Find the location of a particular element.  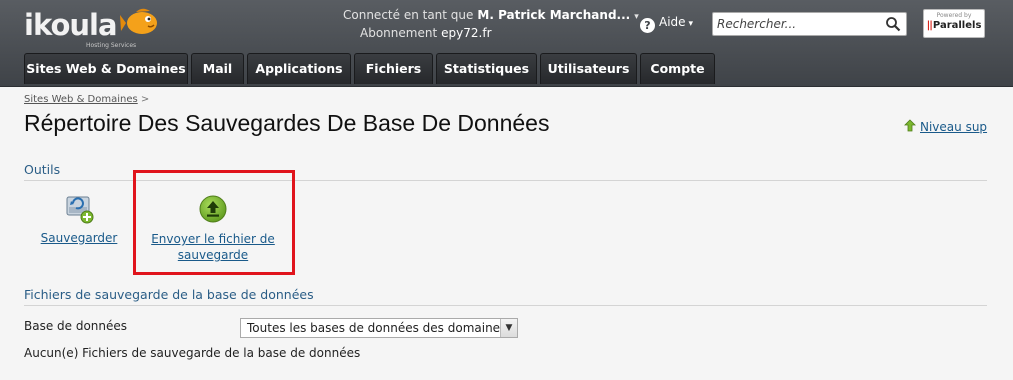

search-box is located at coordinates (809, 24).